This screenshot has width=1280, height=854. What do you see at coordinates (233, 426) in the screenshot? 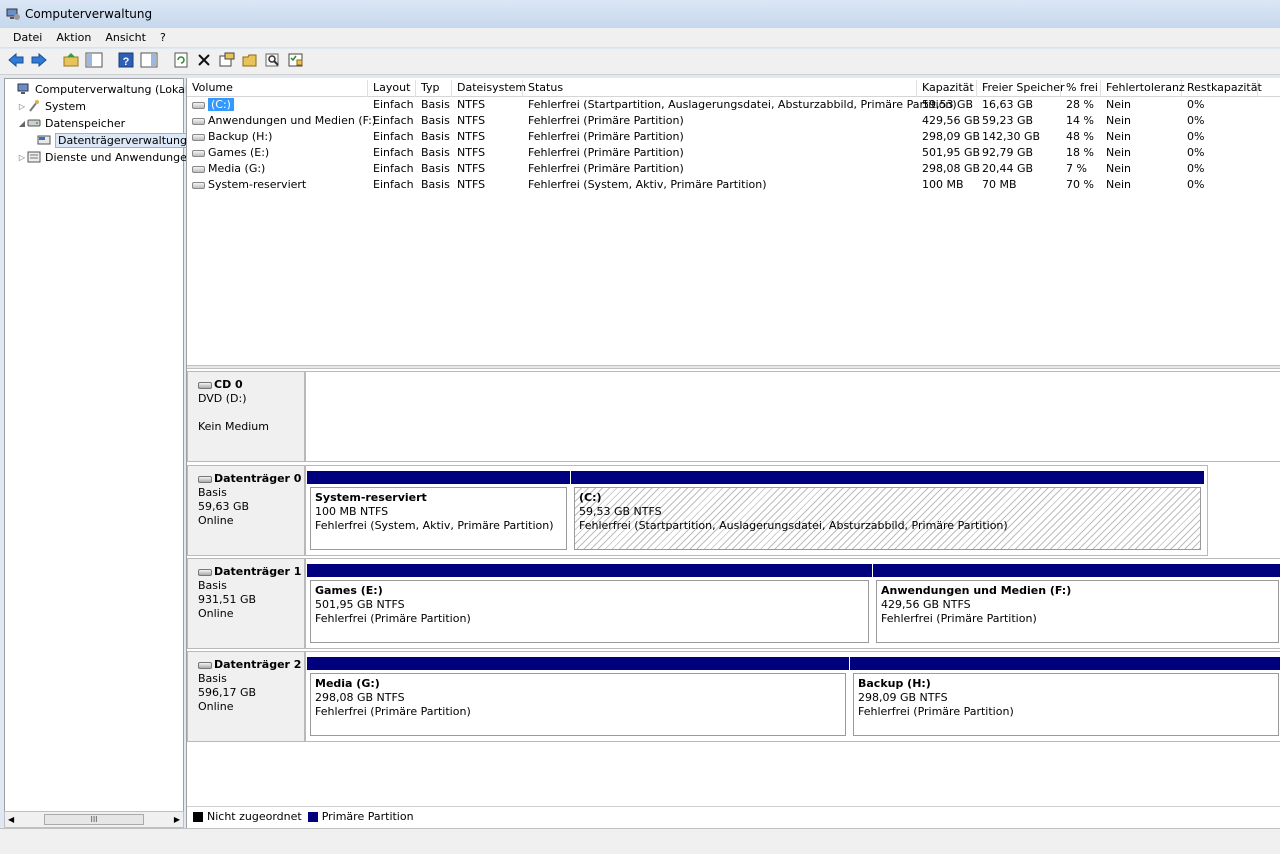
I see `disk-info-line: Kein Medium` at bounding box center [233, 426].